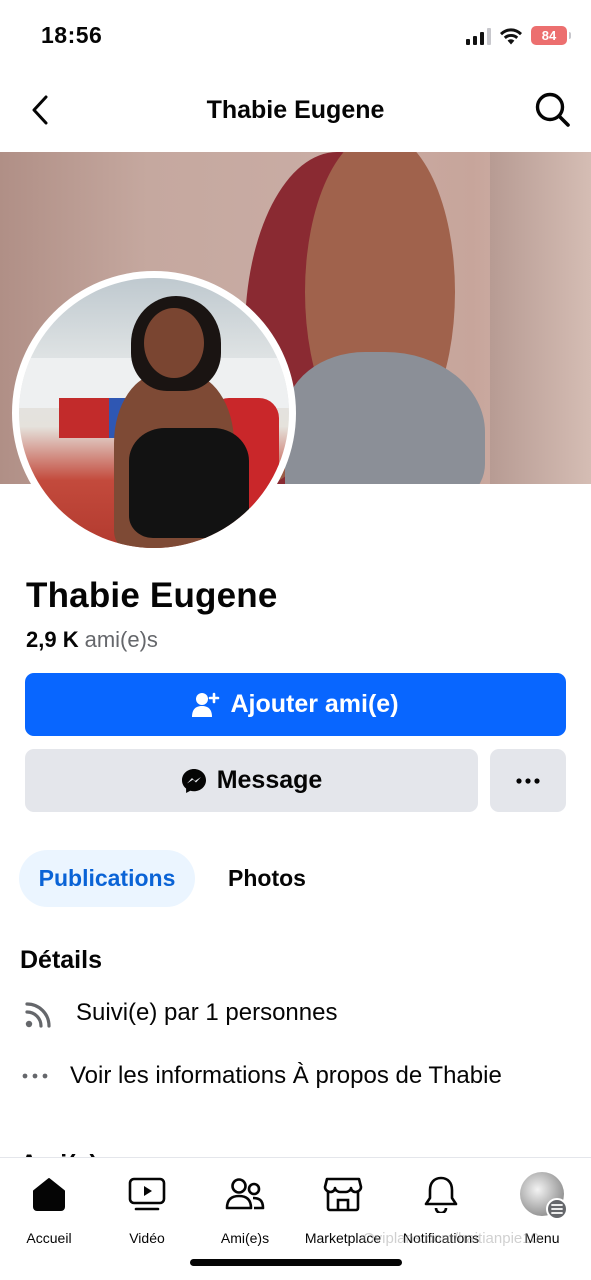  Describe the element at coordinates (152, 595) in the screenshot. I see `profile-name: Thabie Eugene` at that location.